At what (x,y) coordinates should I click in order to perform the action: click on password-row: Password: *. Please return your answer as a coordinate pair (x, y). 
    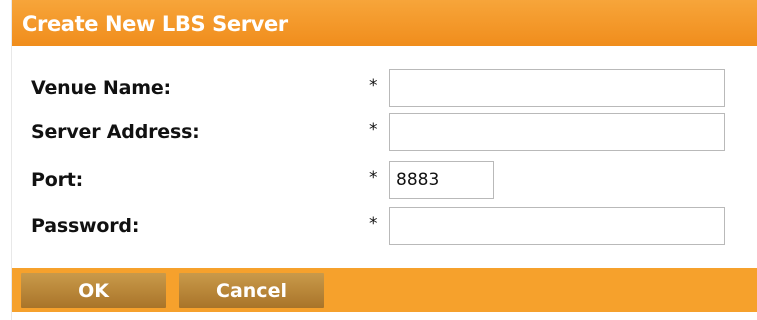
    Looking at the image, I should click on (384, 226).